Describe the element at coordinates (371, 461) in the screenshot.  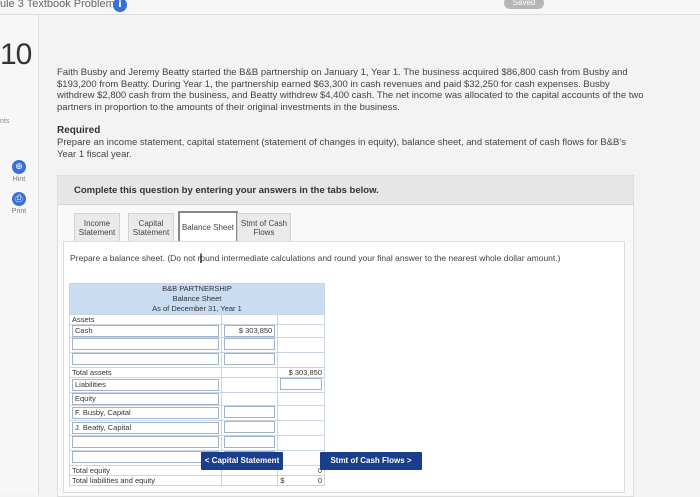
I see `next-stmt-of-cash-flows-button: Stmt of Cash Flows >` at that location.